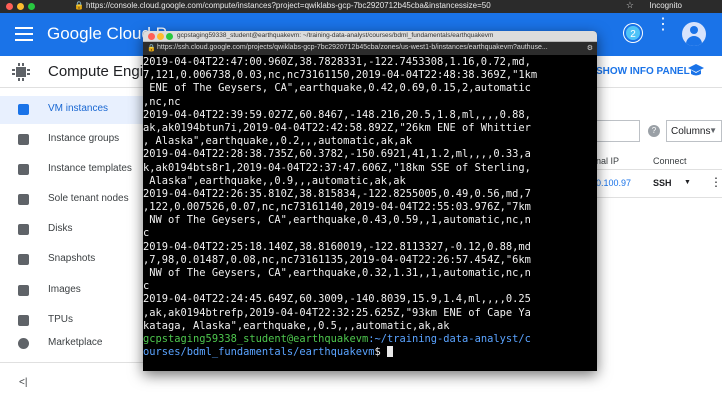  I want to click on sidebar-item-label: Sole tenant nodes, so click(88, 198).